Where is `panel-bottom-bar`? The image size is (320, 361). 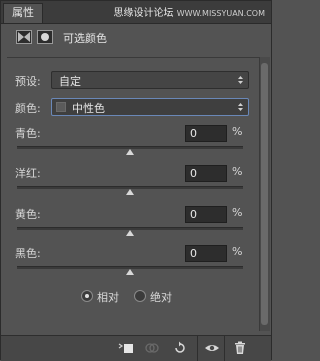 panel-bottom-bar is located at coordinates (136, 348).